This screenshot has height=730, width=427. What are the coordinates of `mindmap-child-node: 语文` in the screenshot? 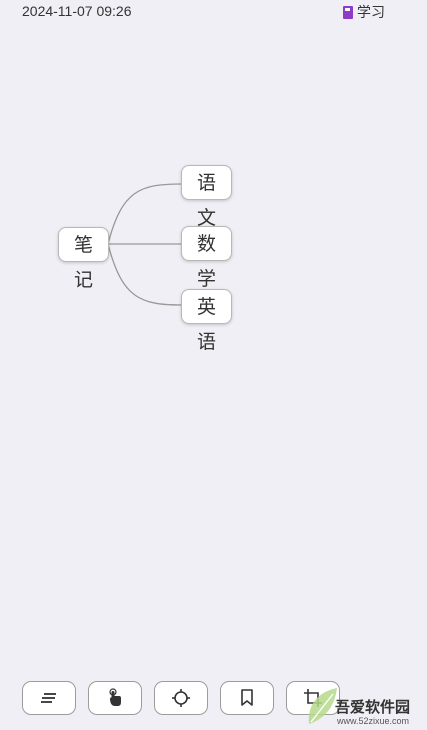 It's located at (206, 197).